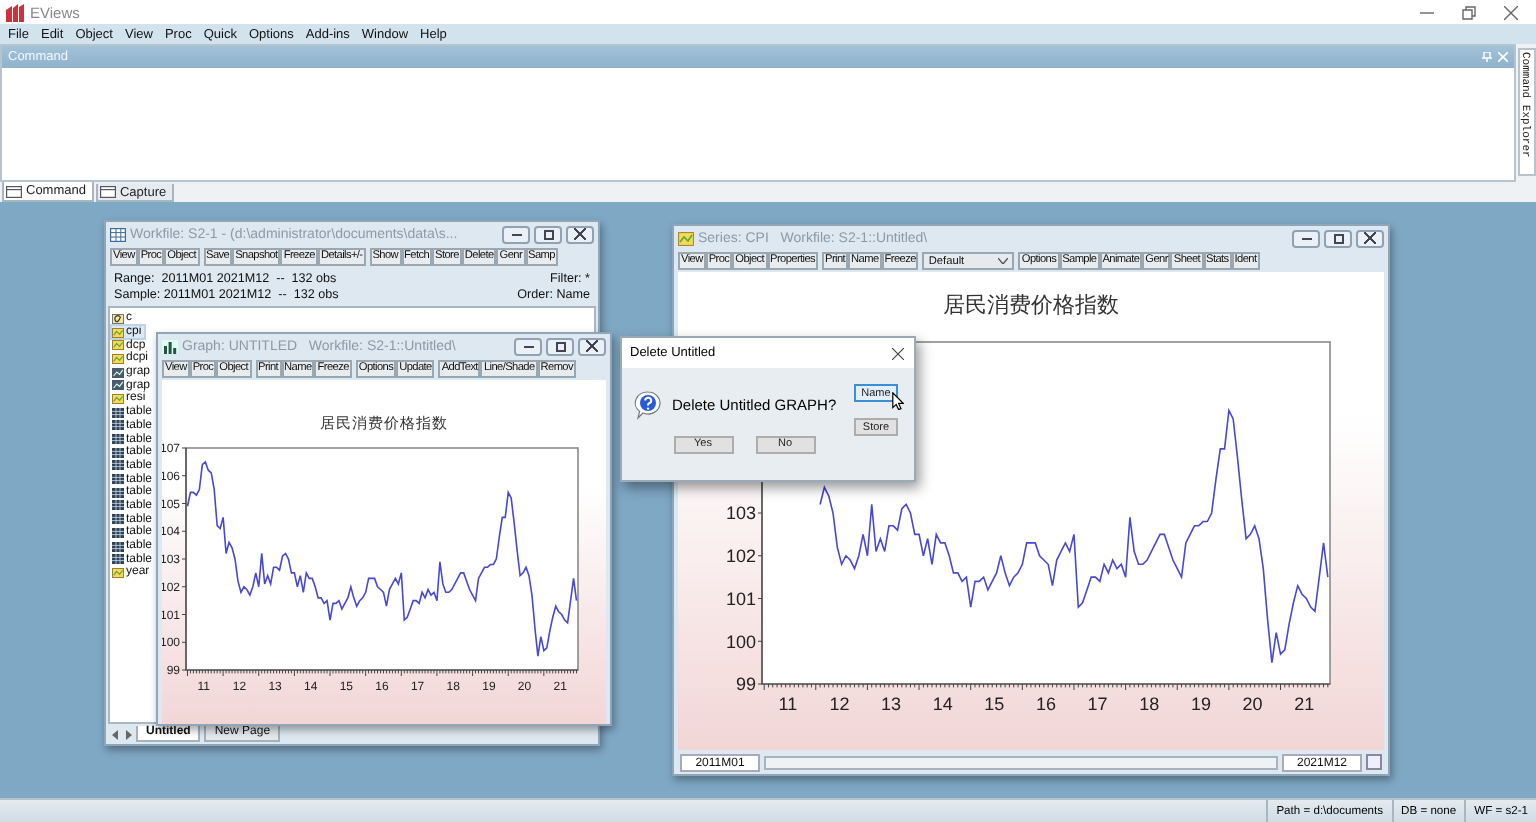 The height and width of the screenshot is (822, 1536). Describe the element at coordinates (1149, 704) in the screenshot. I see `tick-label: 18` at that location.